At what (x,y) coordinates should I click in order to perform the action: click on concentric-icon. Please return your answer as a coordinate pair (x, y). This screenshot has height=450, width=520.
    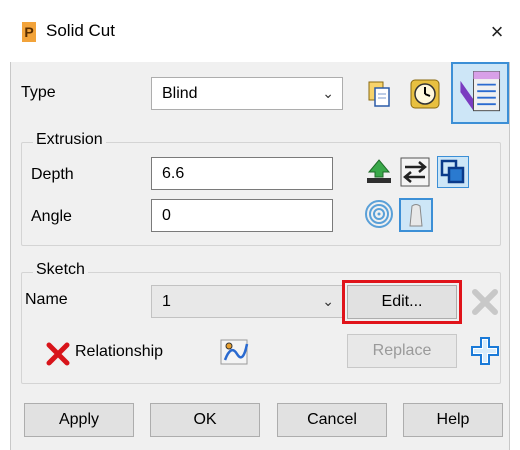
    Looking at the image, I should click on (379, 214).